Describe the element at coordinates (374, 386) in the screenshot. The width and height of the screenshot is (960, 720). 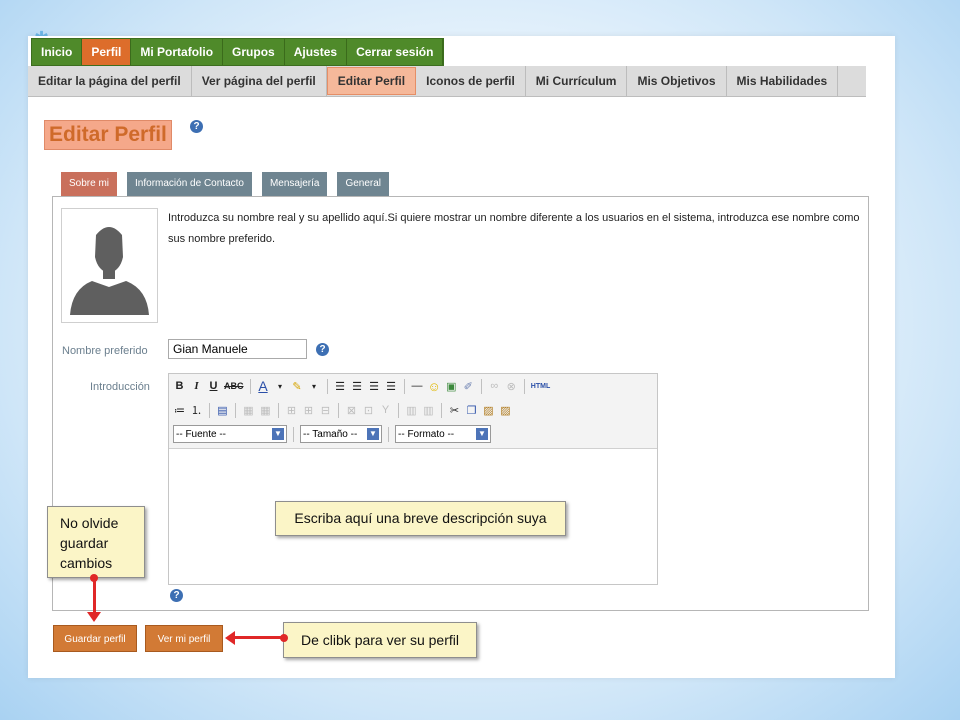
I see `align-right-icon: ☰` at that location.